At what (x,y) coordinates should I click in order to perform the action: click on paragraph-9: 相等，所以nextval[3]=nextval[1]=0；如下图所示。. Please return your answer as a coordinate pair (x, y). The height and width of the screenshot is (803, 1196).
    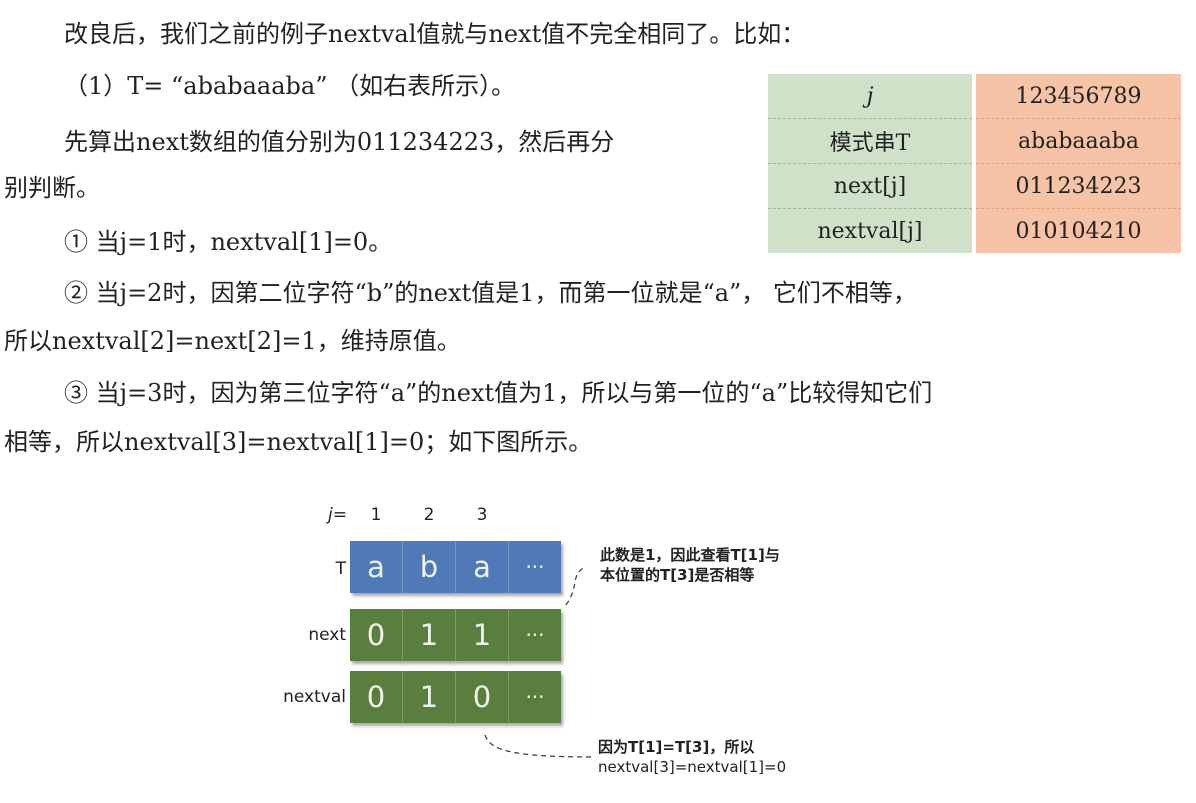
    Looking at the image, I should click on (298, 442).